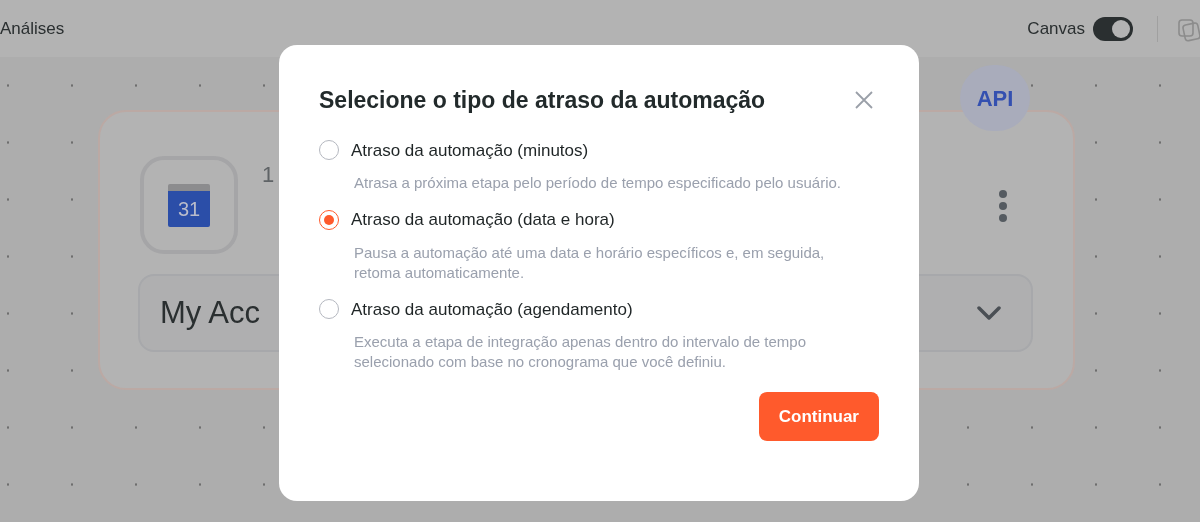 Image resolution: width=1200 pixels, height=522 pixels. What do you see at coordinates (32, 28) in the screenshot?
I see `nav-tab: Análises` at bounding box center [32, 28].